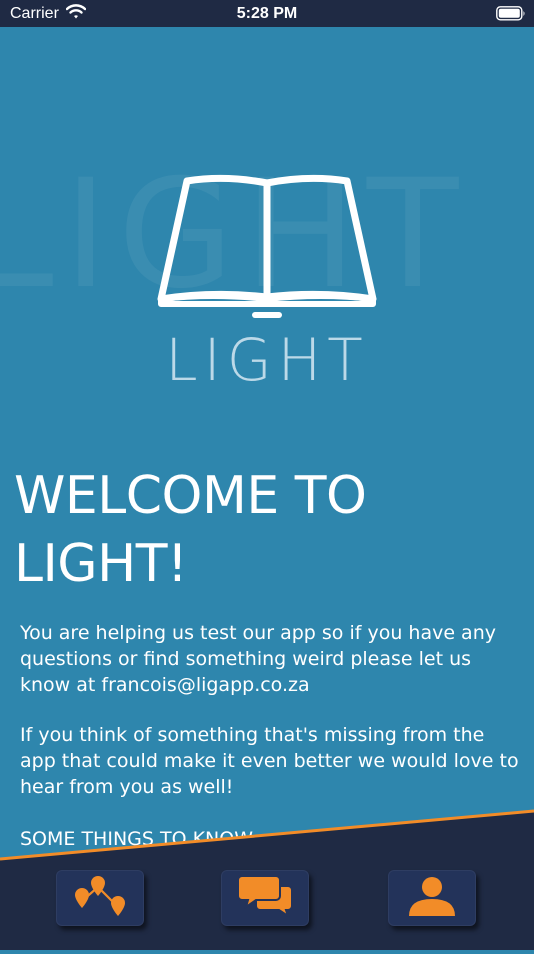  What do you see at coordinates (267, 249) in the screenshot?
I see `open-book-icon` at bounding box center [267, 249].